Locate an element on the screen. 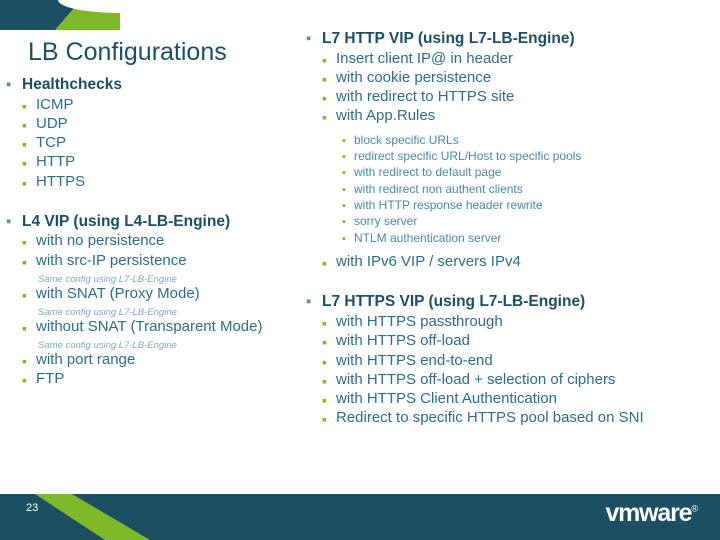 This screenshot has height=540, width=720. bullet-label: with src-IP persistence is located at coordinates (111, 260).